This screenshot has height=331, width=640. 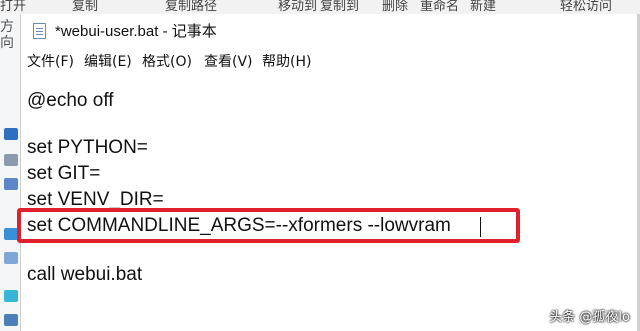 What do you see at coordinates (136, 31) in the screenshot?
I see `window-title: *webui-user.bat - 记事本` at bounding box center [136, 31].